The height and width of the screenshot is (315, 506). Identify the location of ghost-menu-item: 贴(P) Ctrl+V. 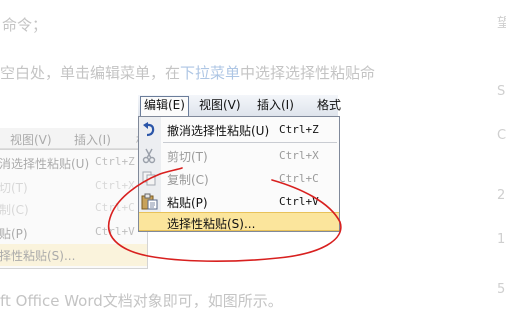
(73, 233).